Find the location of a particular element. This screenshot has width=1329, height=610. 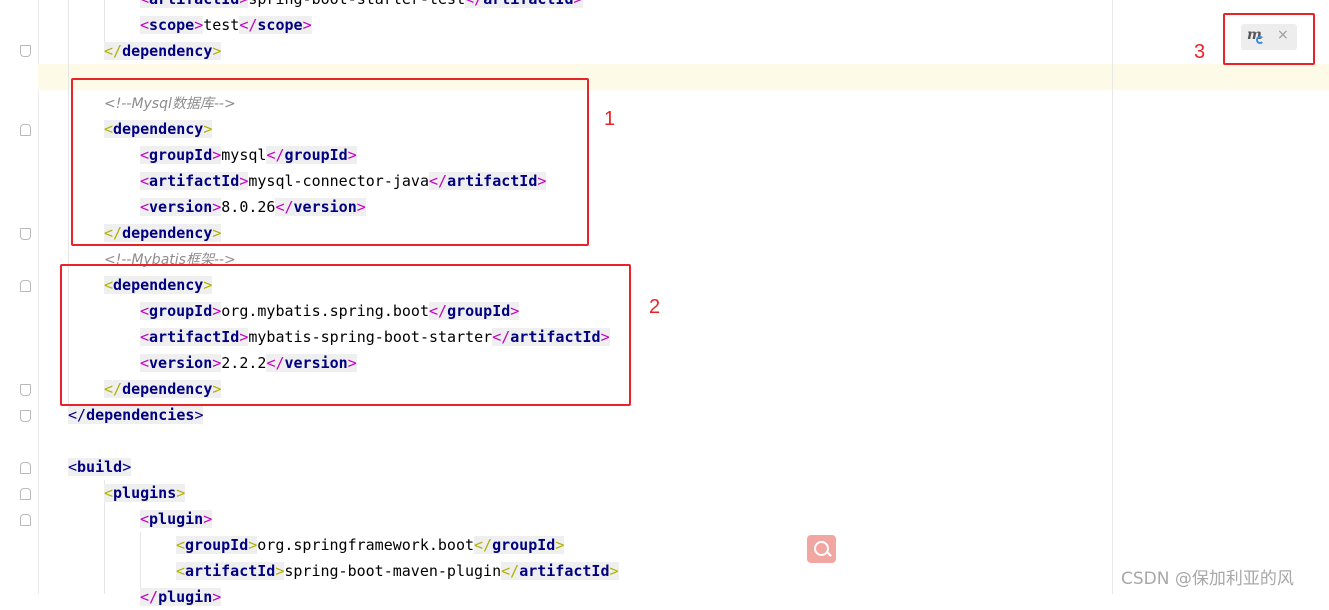

code-line: <build> is located at coordinates (100, 467).